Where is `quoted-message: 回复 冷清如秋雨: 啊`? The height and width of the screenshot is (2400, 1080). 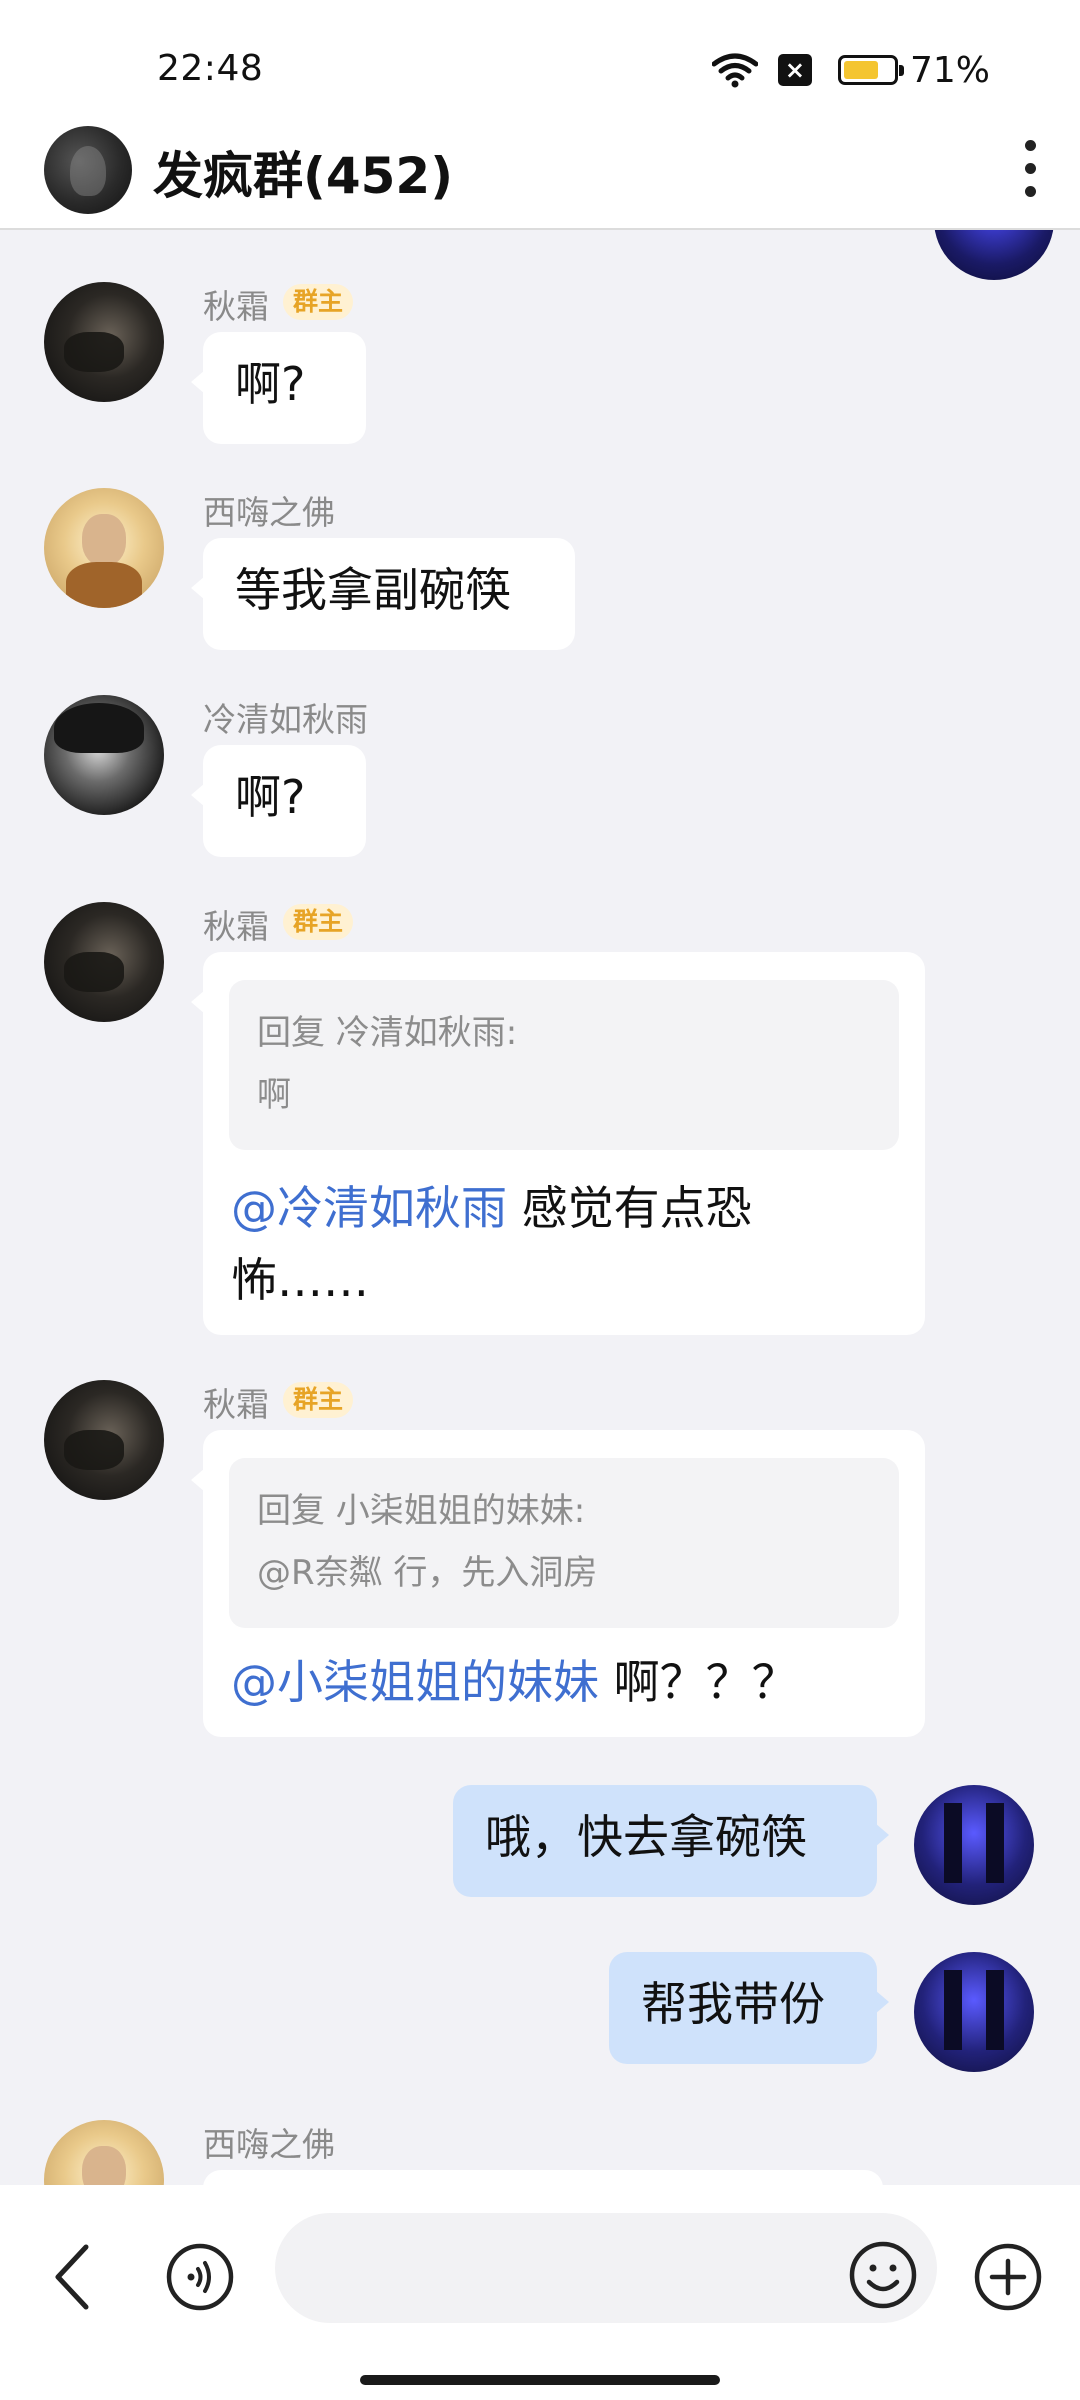 quoted-message: 回复 冷清如秋雨: 啊 is located at coordinates (564, 1065).